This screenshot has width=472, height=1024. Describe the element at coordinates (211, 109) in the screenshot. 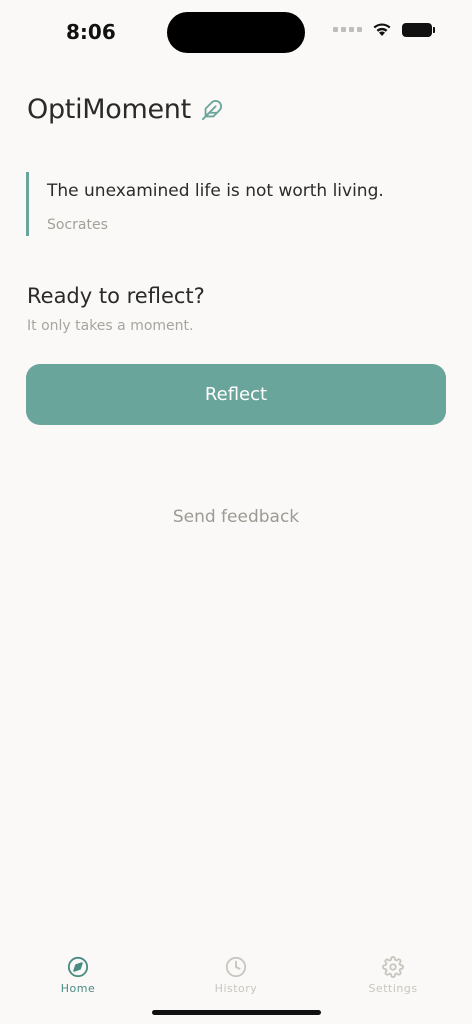

I see `feather-icon` at that location.